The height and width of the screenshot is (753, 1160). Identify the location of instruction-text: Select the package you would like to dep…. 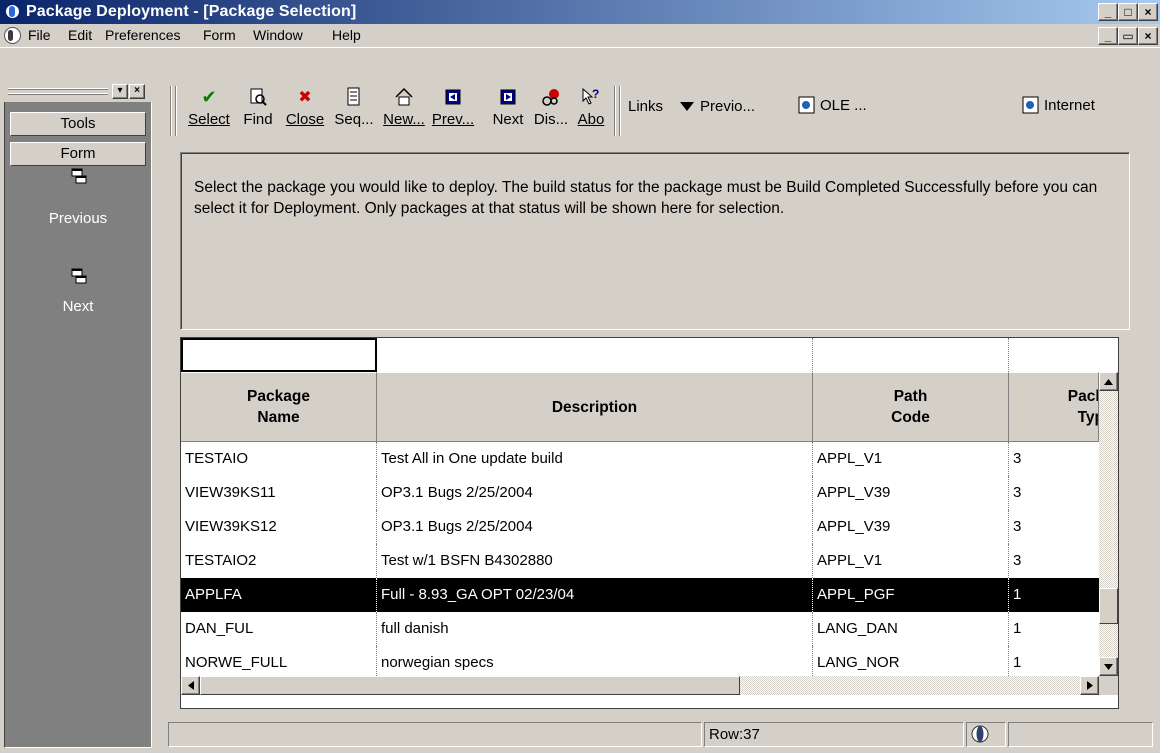
(646, 198).